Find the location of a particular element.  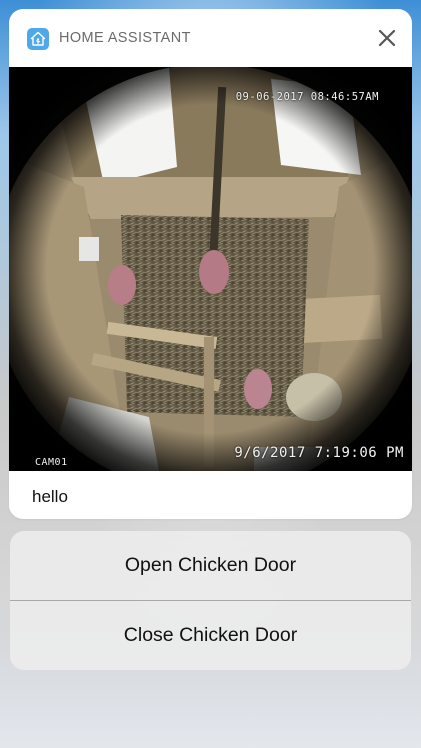

camera-timestamp-top: 09-06-2017 08:46:57AM is located at coordinates (307, 97).